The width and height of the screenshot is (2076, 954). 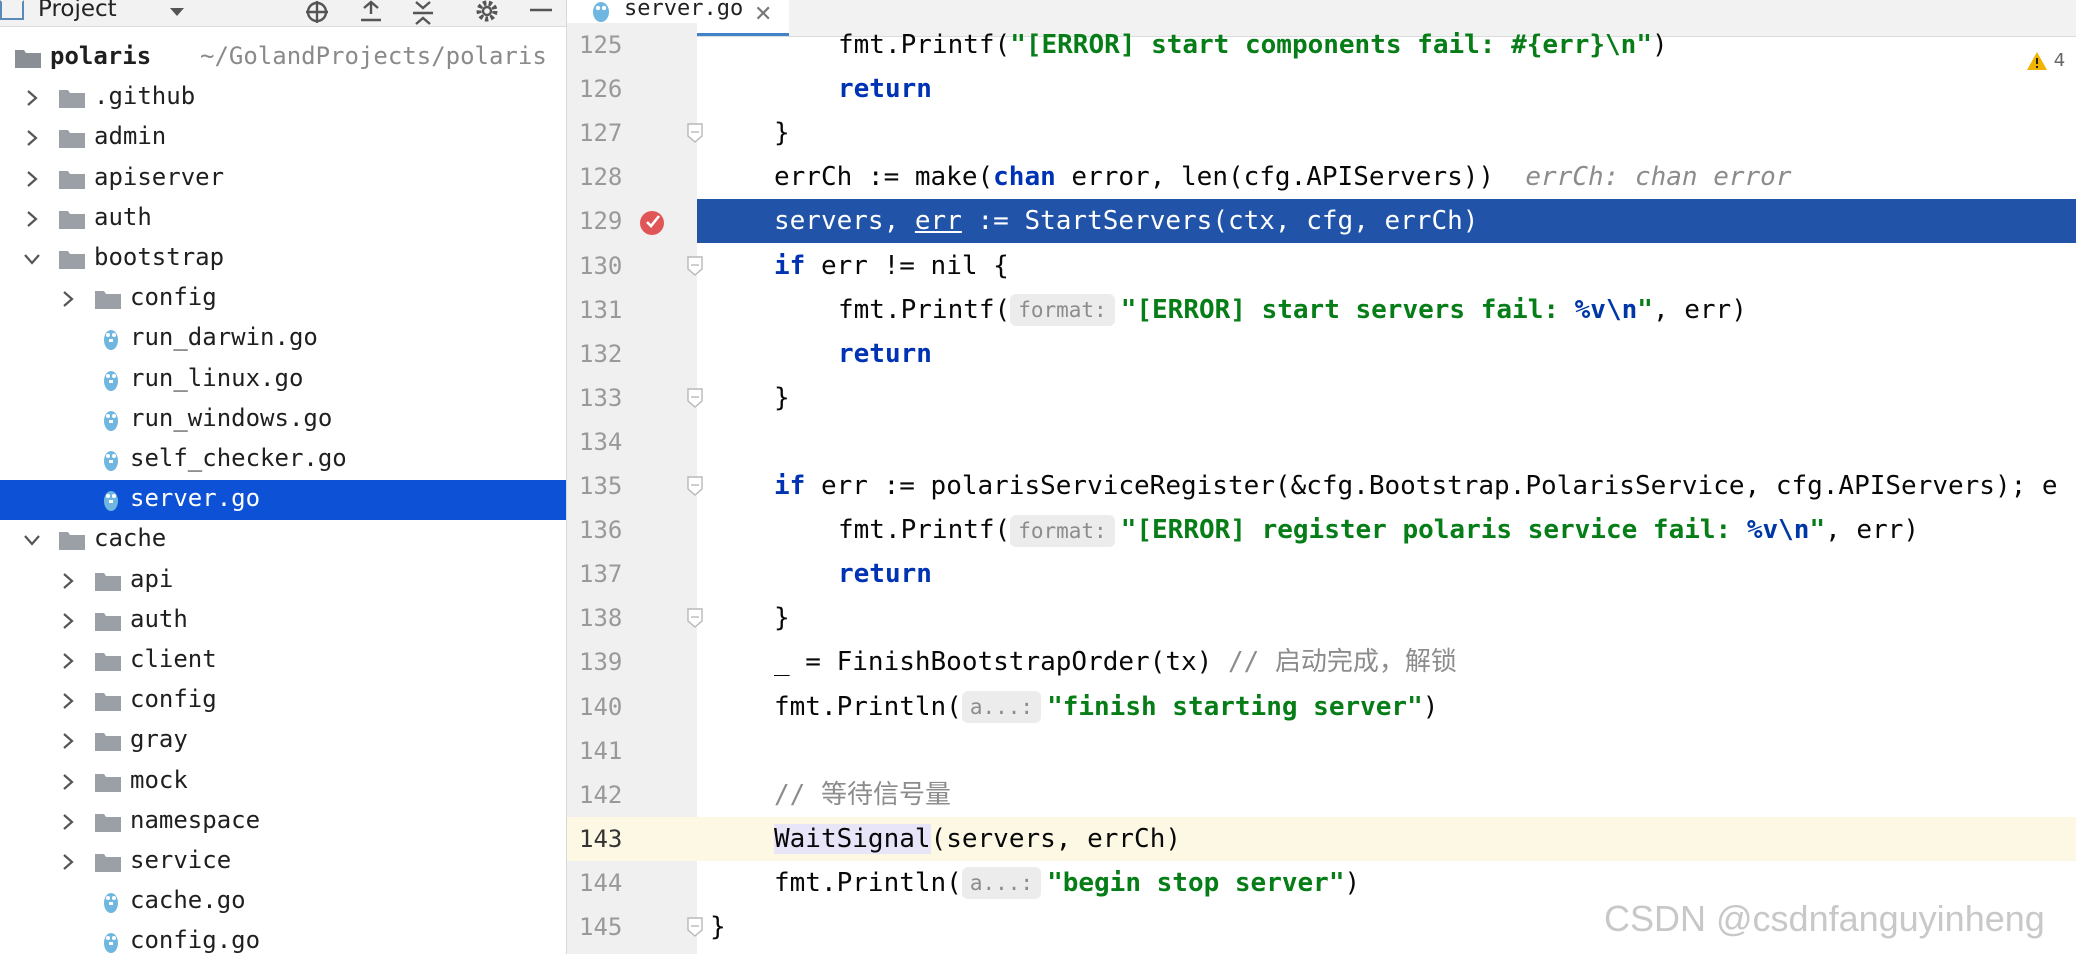 I want to click on line-number: 134, so click(x=632, y=441).